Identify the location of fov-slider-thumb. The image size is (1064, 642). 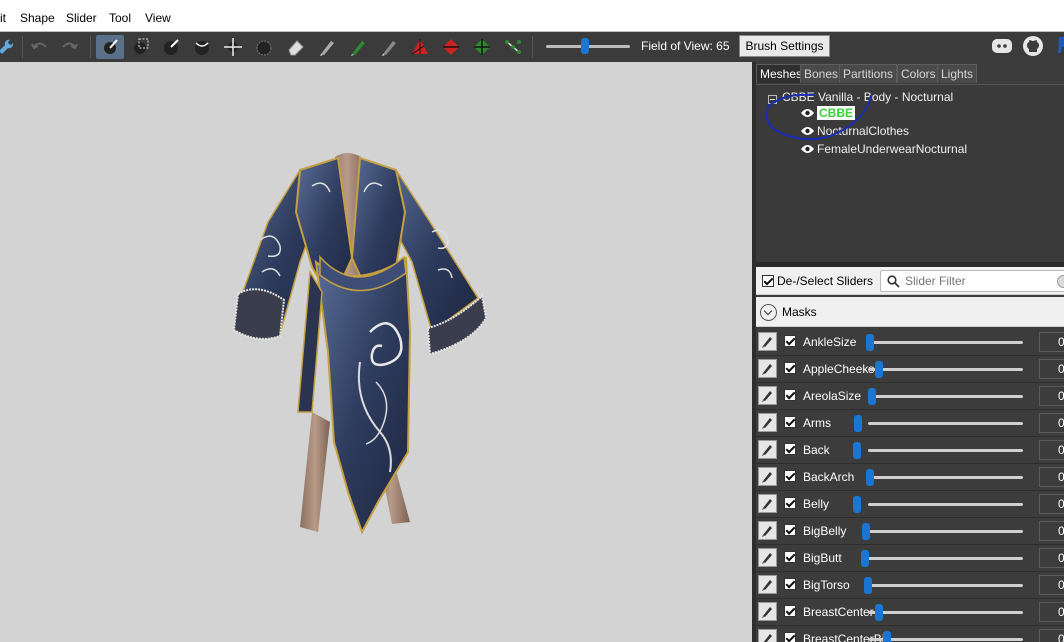
(585, 46).